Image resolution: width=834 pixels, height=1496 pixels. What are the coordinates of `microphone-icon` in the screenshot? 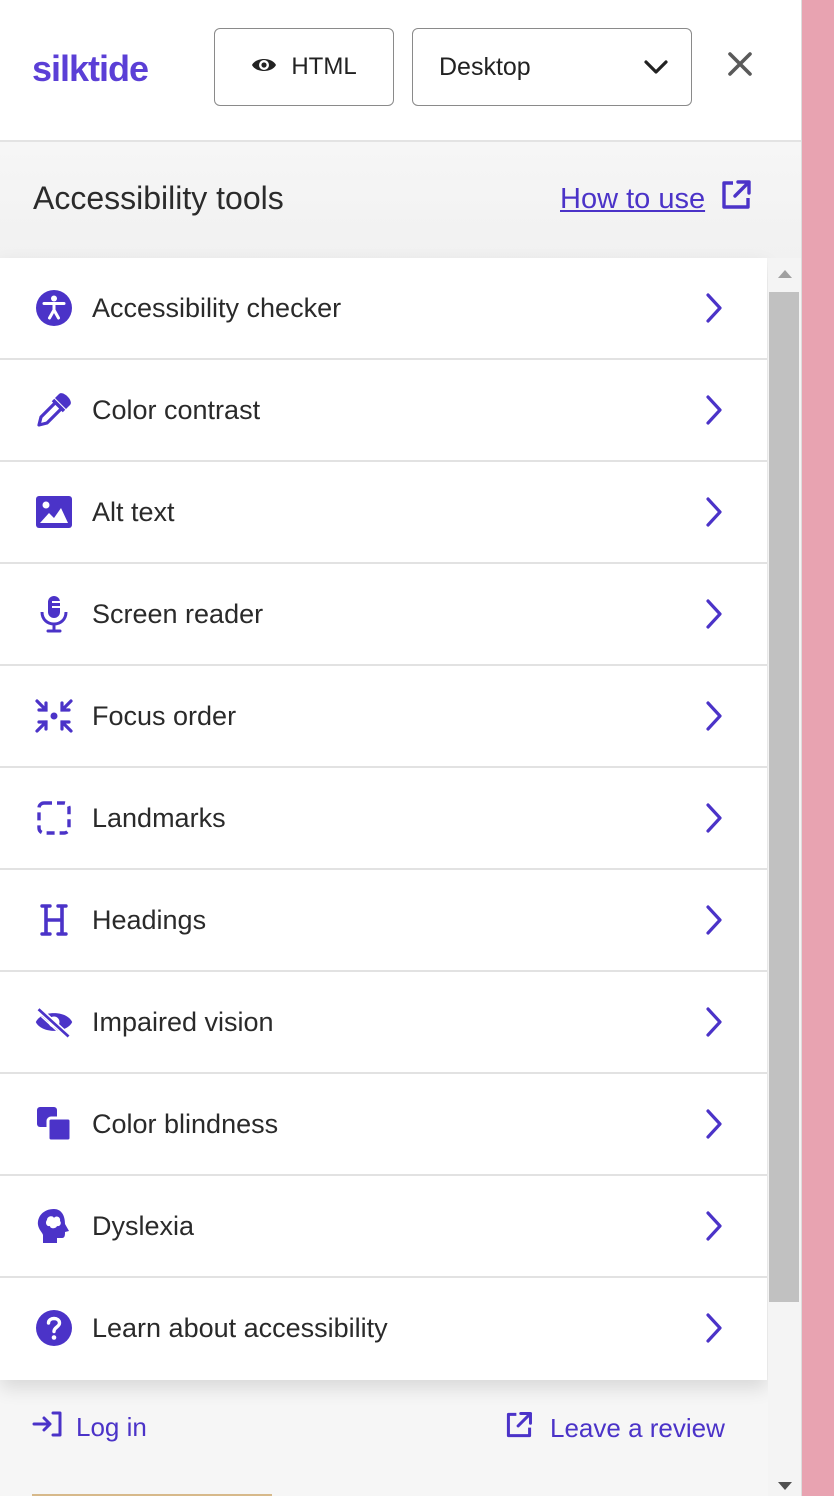 It's located at (54, 614).